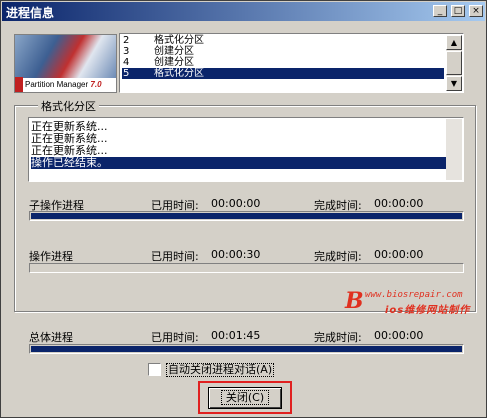  What do you see at coordinates (154, 369) in the screenshot?
I see `auto-close-checkbox` at bounding box center [154, 369].